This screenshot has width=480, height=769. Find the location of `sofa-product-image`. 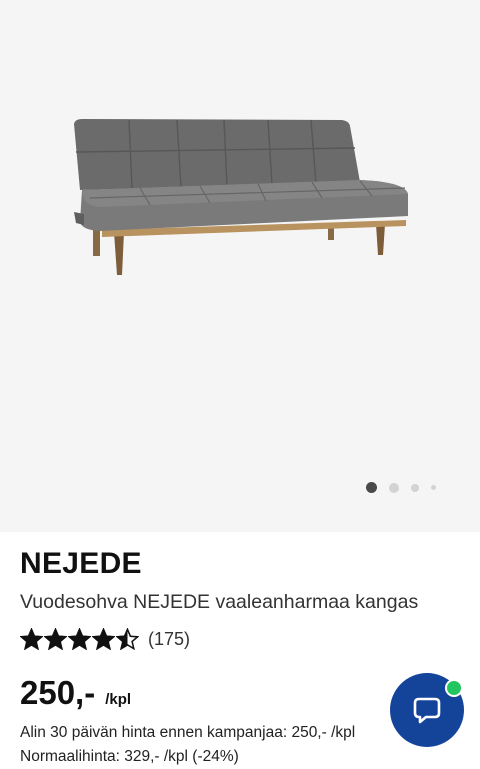

sofa-product-image is located at coordinates (241, 197).